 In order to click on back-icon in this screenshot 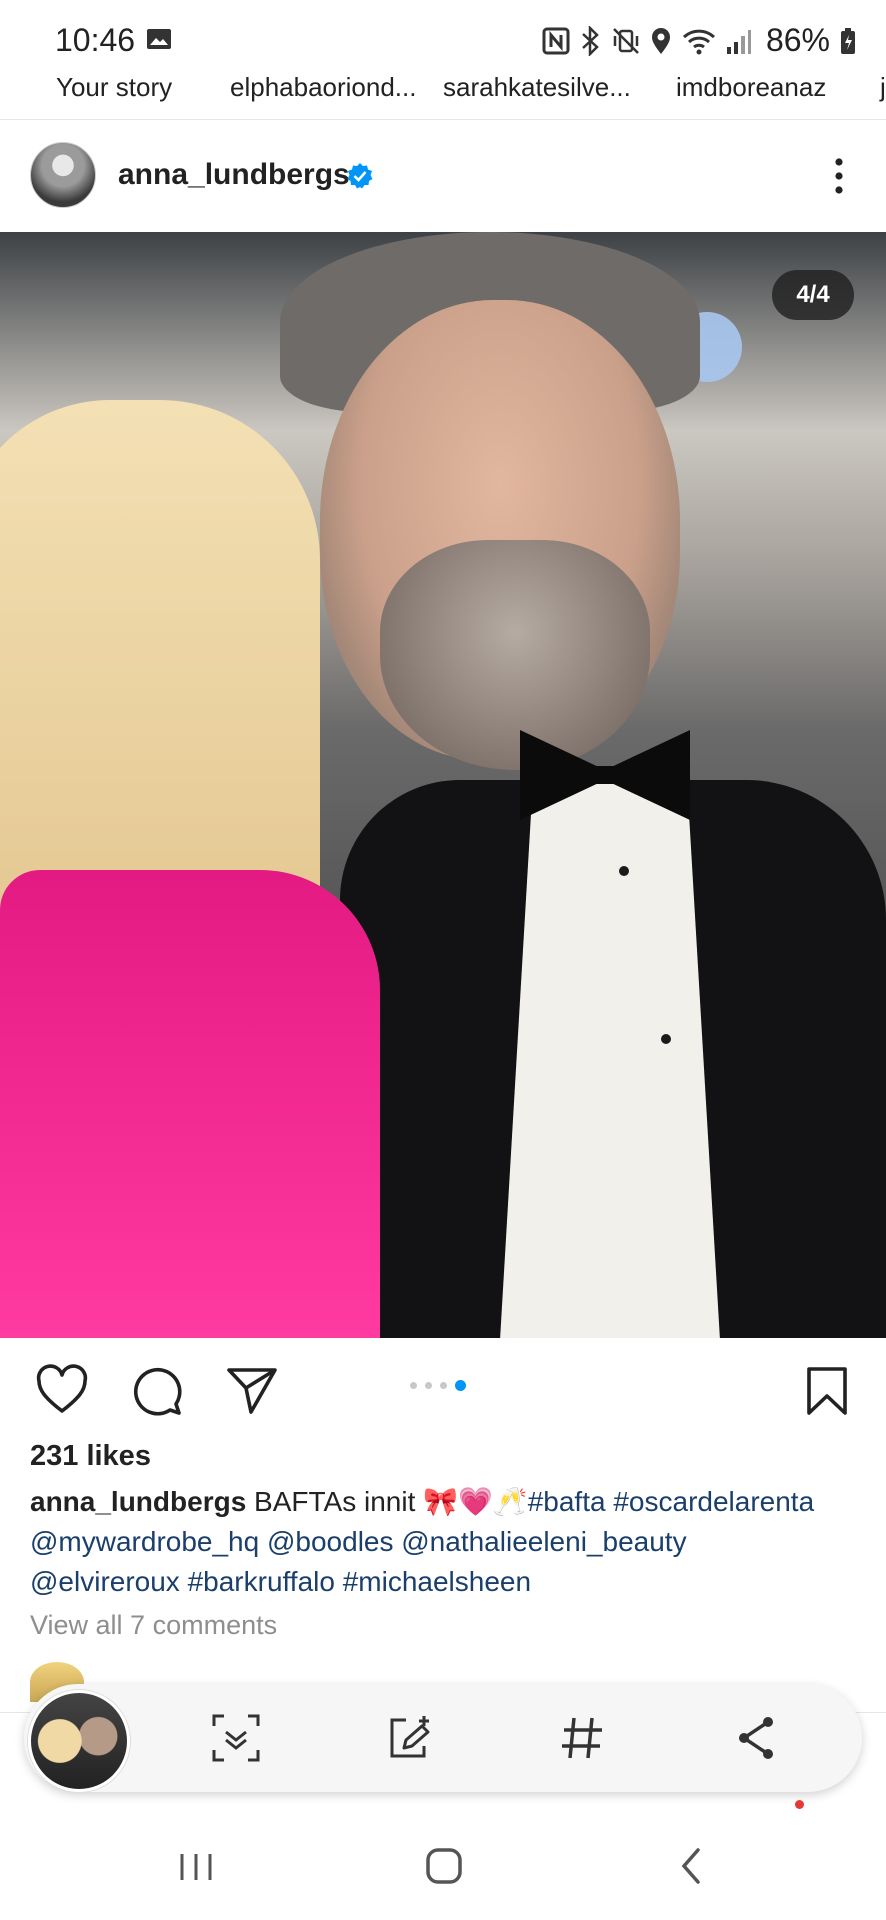, I will do `click(692, 1866)`.